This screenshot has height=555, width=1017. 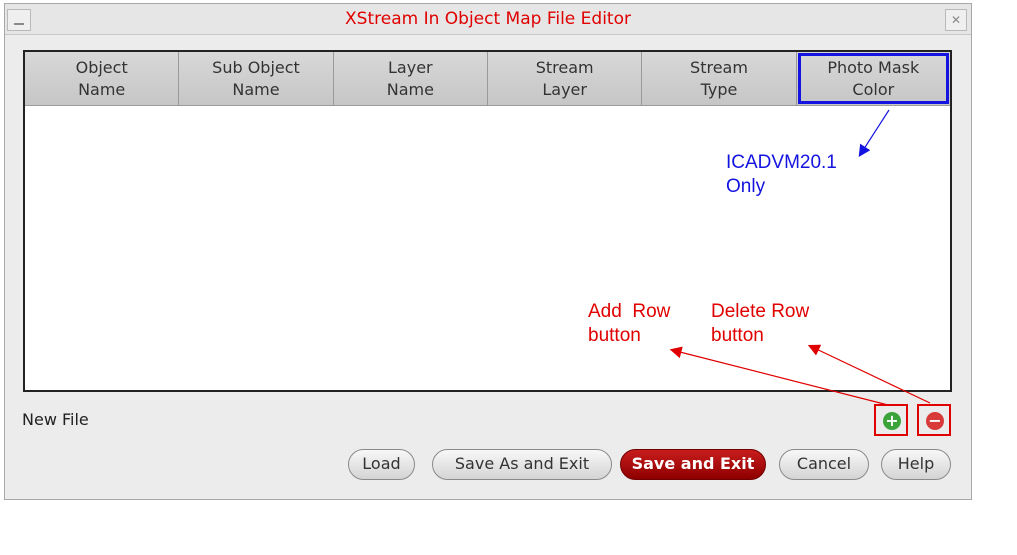 What do you see at coordinates (869, 374) in the screenshot?
I see `delete-row-arrow` at bounding box center [869, 374].